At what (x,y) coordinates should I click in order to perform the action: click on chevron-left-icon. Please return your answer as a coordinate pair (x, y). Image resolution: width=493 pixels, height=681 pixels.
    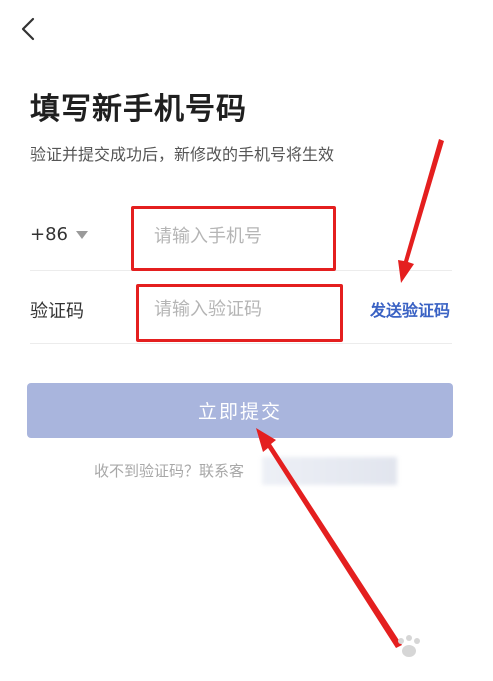
    Looking at the image, I should click on (28, 29).